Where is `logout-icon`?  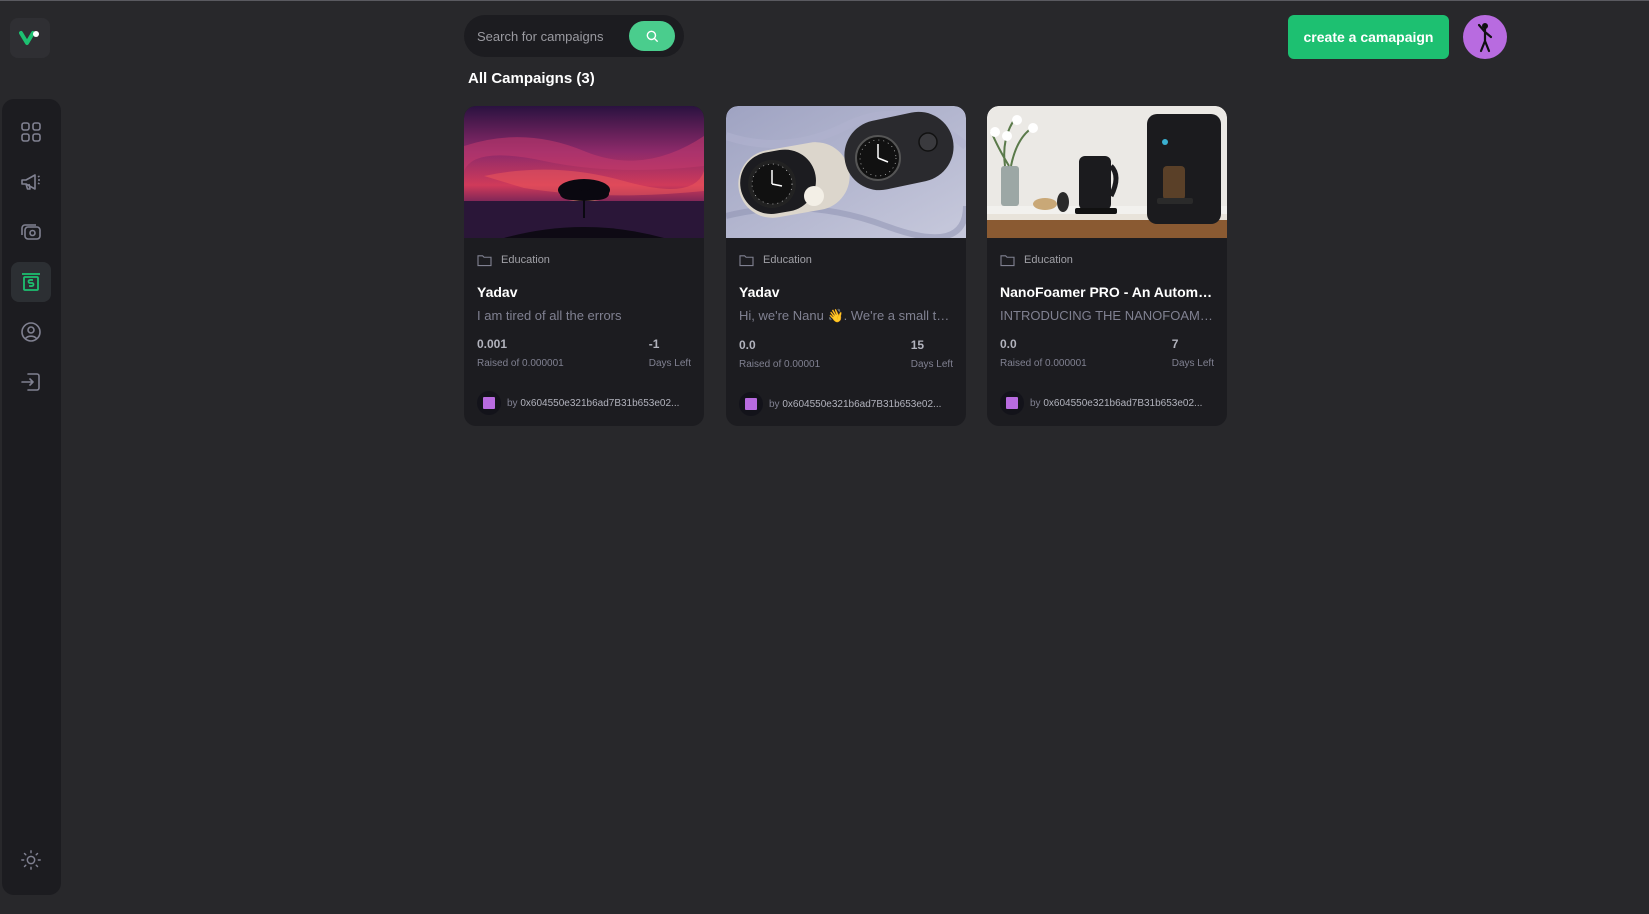 logout-icon is located at coordinates (30, 382).